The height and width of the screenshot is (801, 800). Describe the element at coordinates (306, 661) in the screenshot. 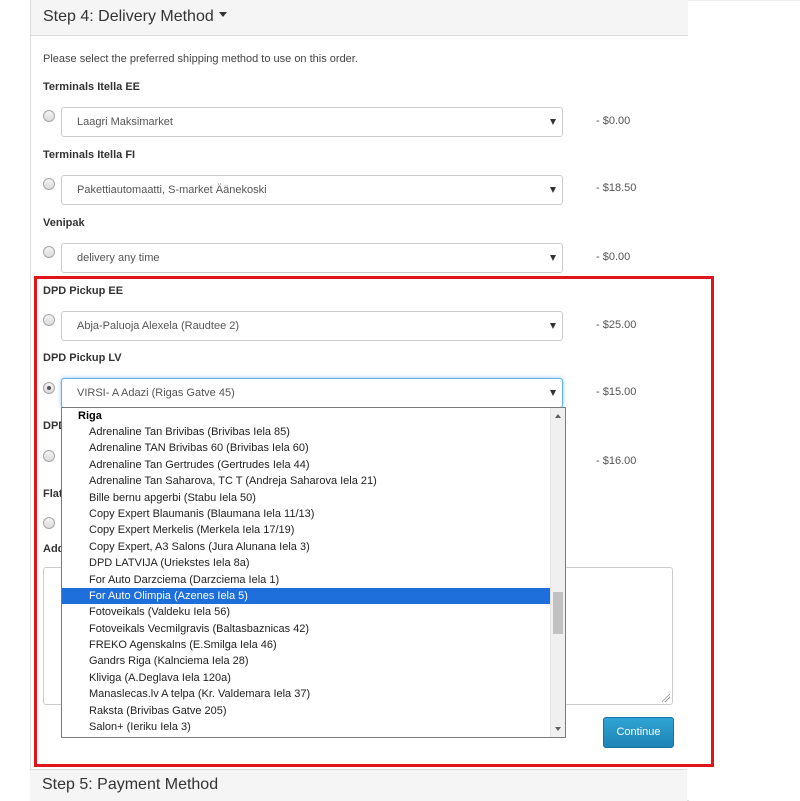

I see `dropdown-option: Gandrs Riga (Kalnciema Iela 28)` at that location.